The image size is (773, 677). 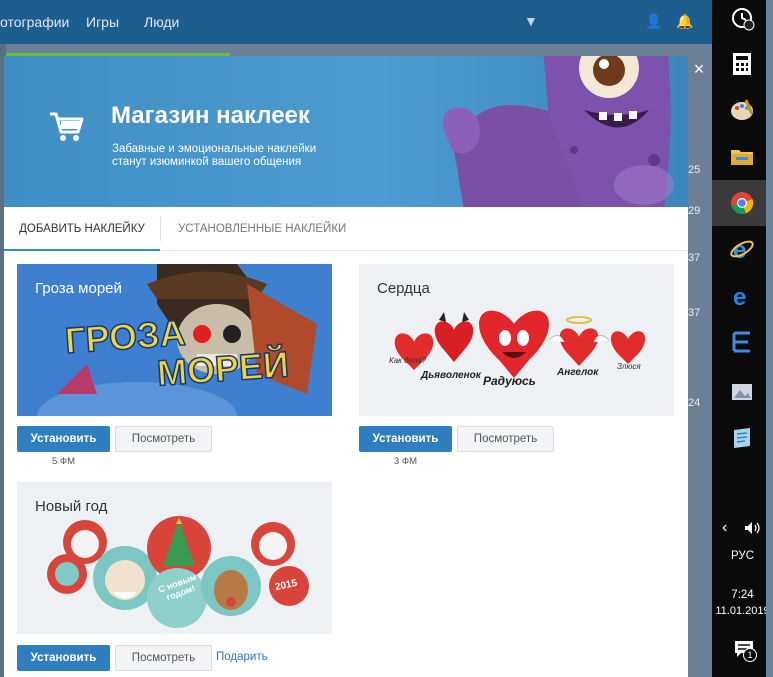 I want to click on gift-link-newyear: Подарить, so click(x=242, y=657).